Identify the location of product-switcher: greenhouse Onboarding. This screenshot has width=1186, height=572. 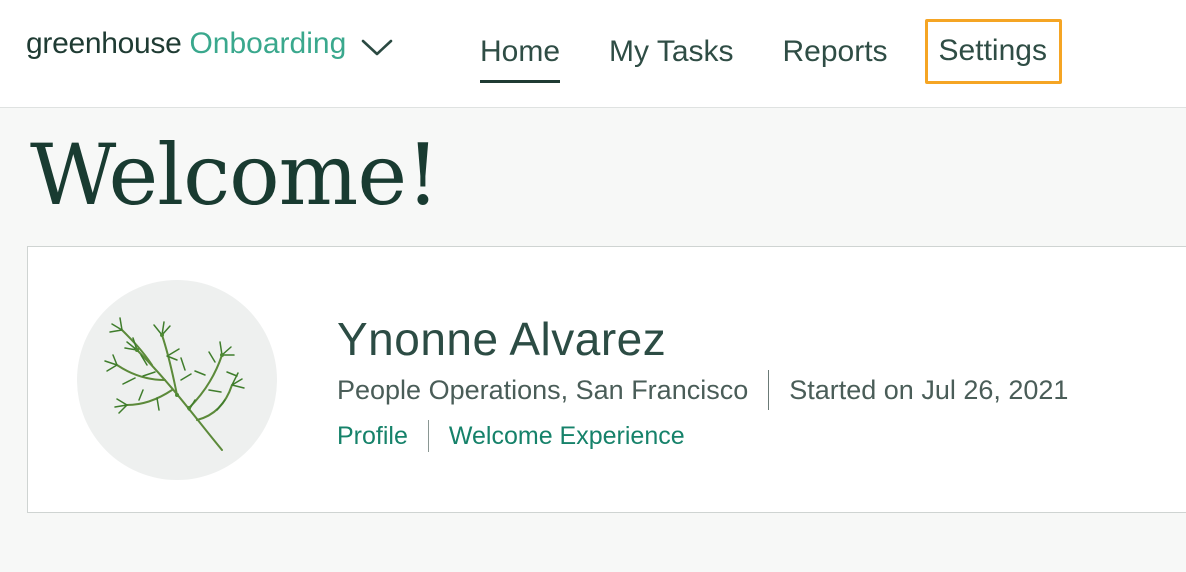
(210, 44).